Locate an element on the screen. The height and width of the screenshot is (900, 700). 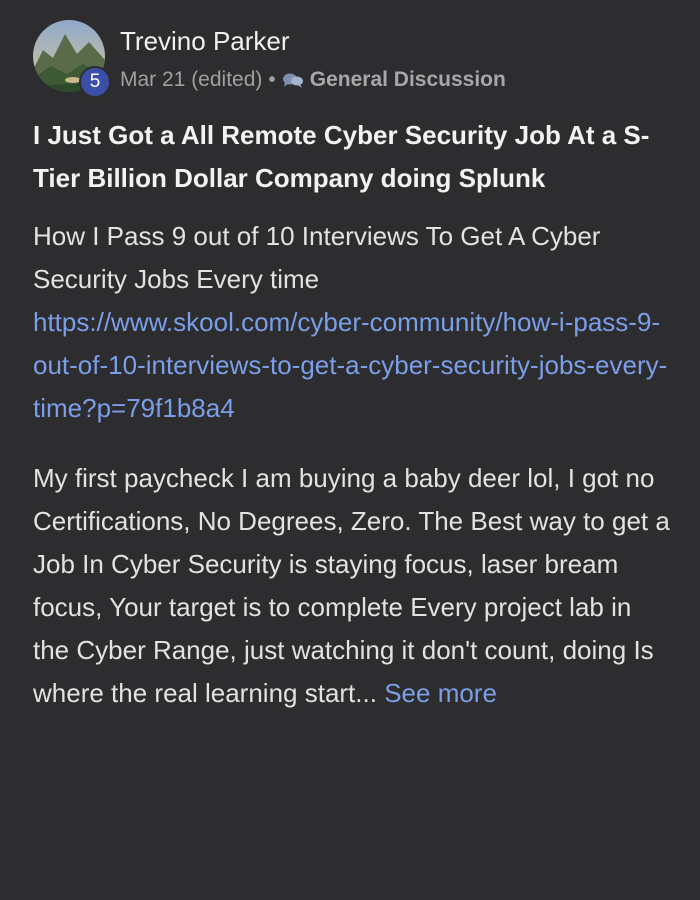
post-meta: Mar 21 (edited) • General Discussion is located at coordinates (313, 80).